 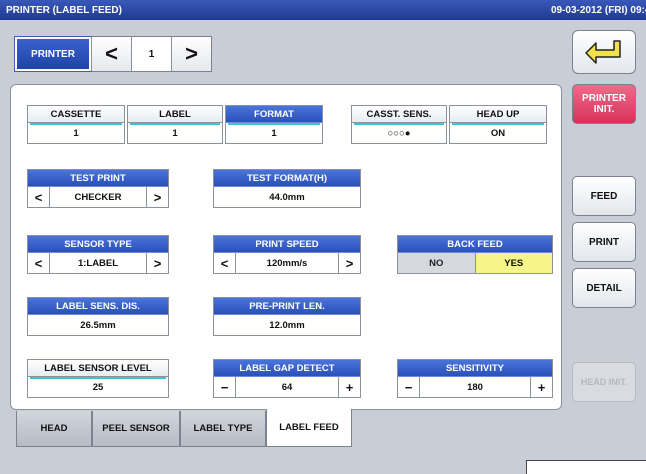 I want to click on label-sens-dis-field: LABEL SENS. DIS. 26.5mm, so click(x=98, y=316).